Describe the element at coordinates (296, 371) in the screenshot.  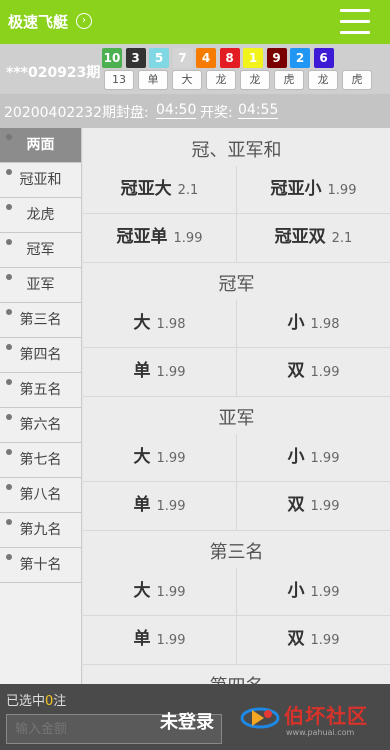
I see `bet-name: 双` at that location.